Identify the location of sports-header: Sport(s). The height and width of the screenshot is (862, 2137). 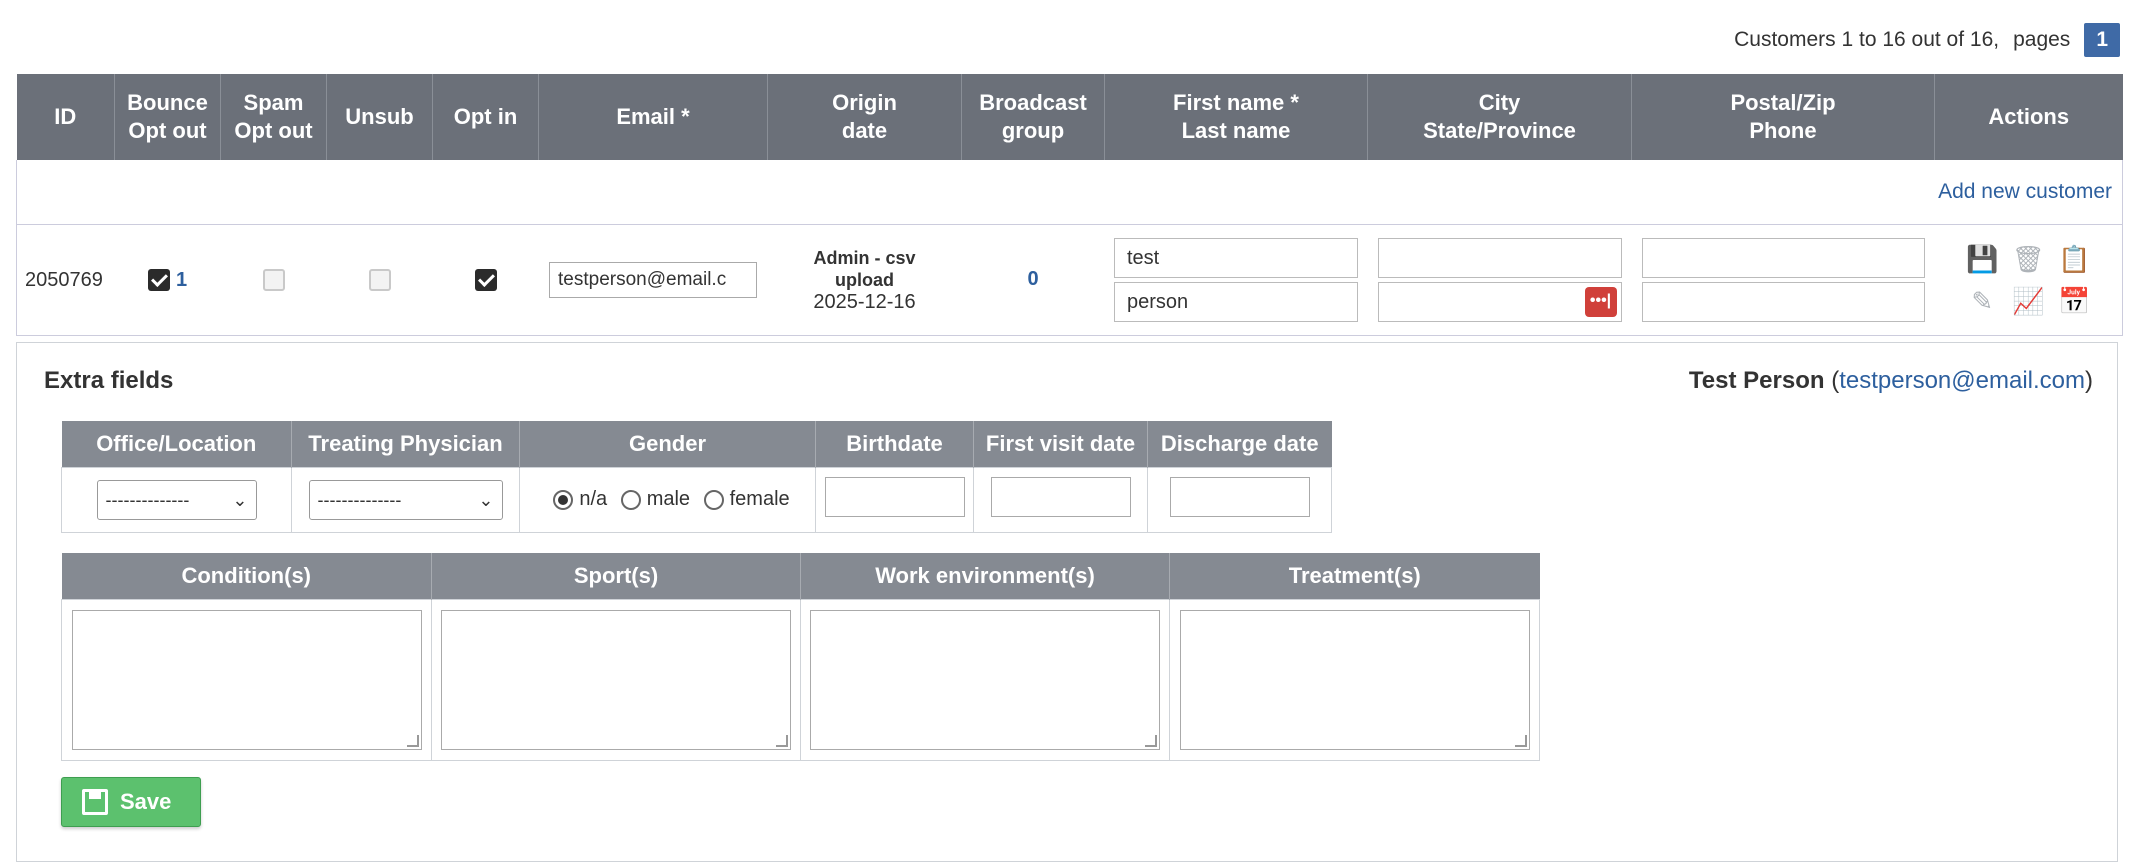
(616, 576).